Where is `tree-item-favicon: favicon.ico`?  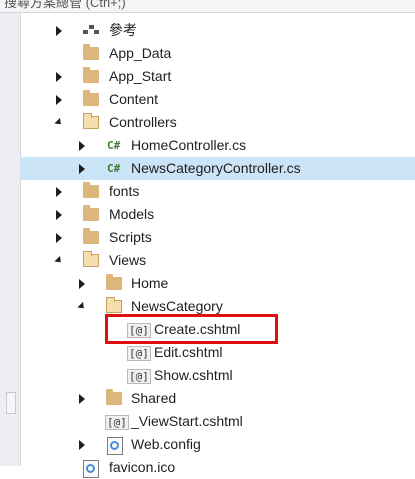
tree-item-favicon: favicon.ico is located at coordinates (217, 467).